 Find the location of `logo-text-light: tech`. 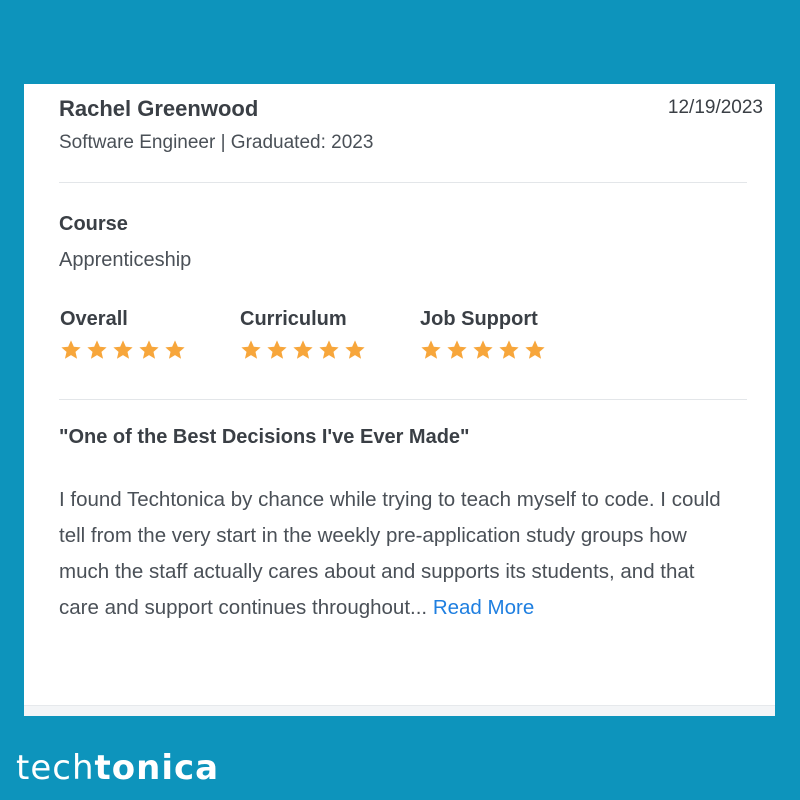

logo-text-light: tech is located at coordinates (55, 768).